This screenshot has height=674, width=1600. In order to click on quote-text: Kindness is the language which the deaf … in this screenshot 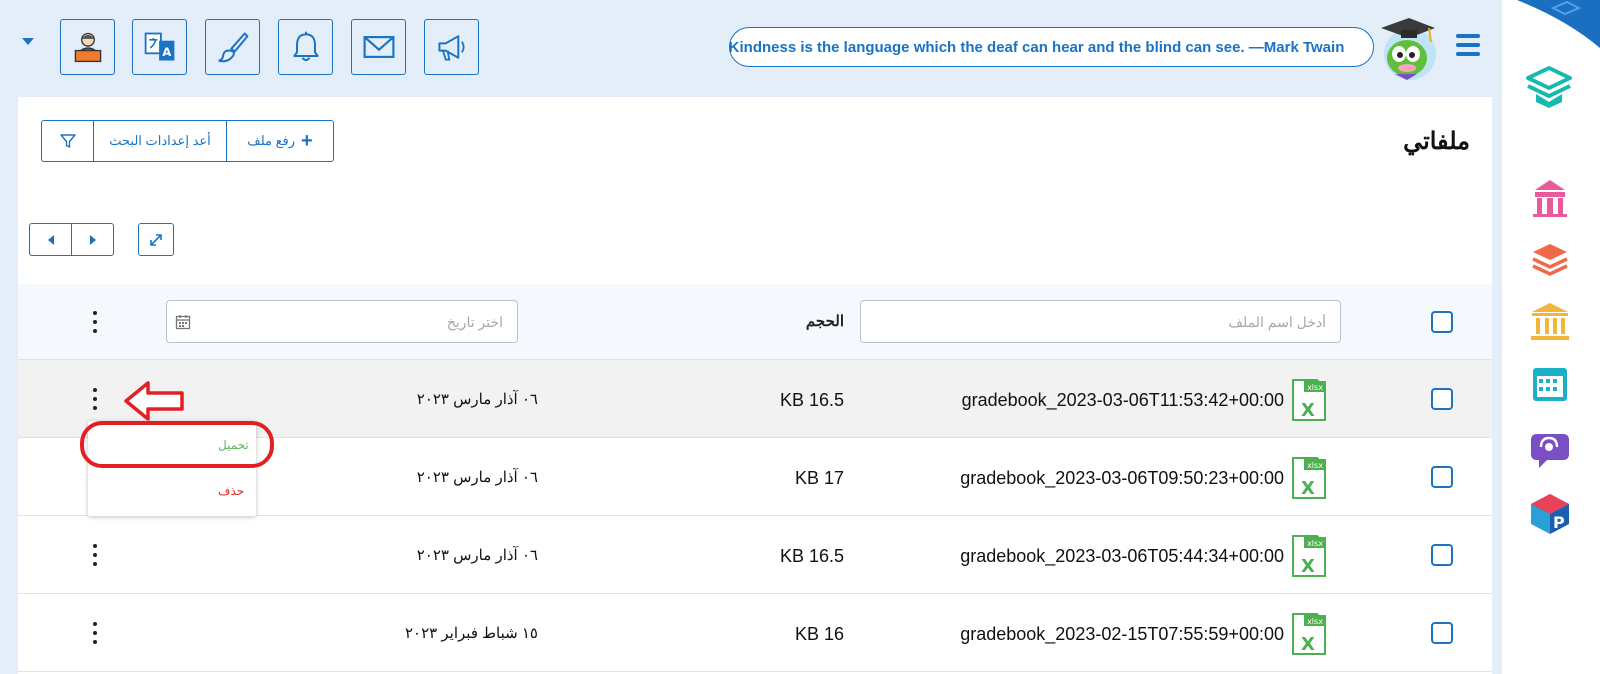, I will do `click(1036, 47)`.